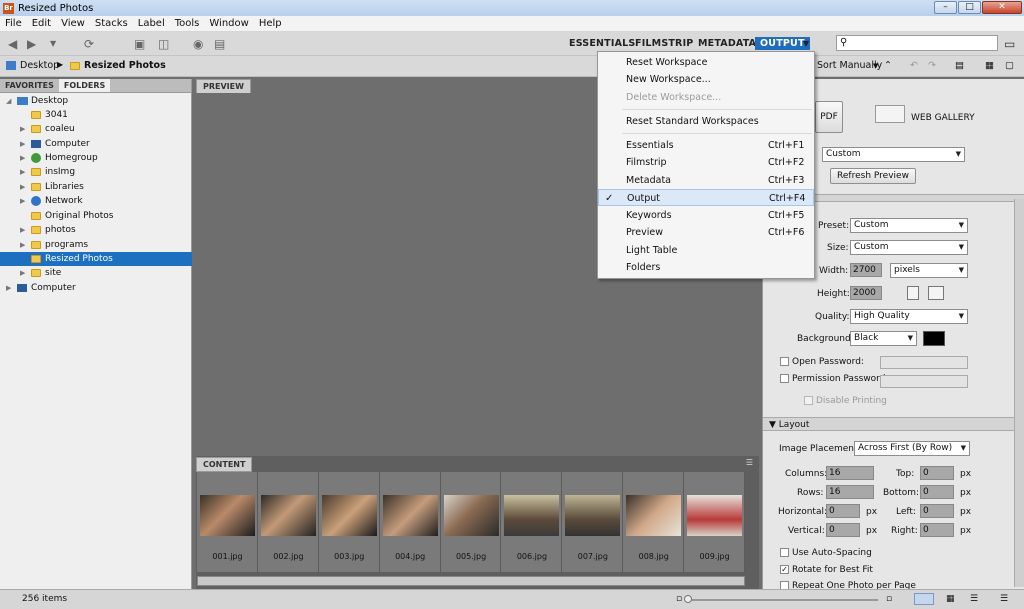  What do you see at coordinates (937, 492) in the screenshot?
I see `bottom-field: 0` at bounding box center [937, 492].